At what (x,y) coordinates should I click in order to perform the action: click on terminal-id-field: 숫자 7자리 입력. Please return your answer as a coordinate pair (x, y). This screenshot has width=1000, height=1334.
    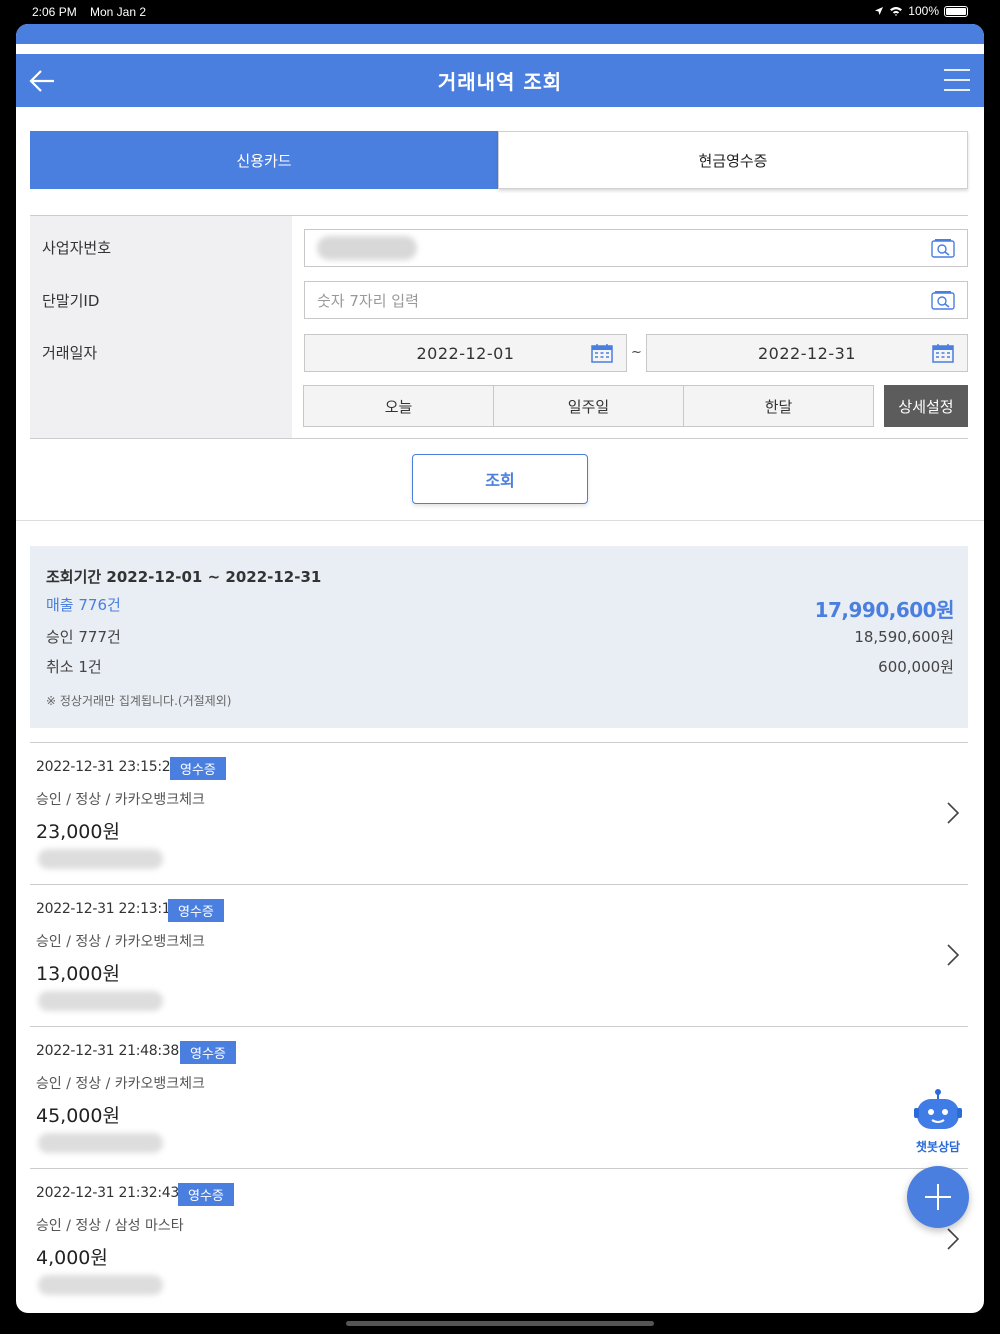
    Looking at the image, I should click on (636, 300).